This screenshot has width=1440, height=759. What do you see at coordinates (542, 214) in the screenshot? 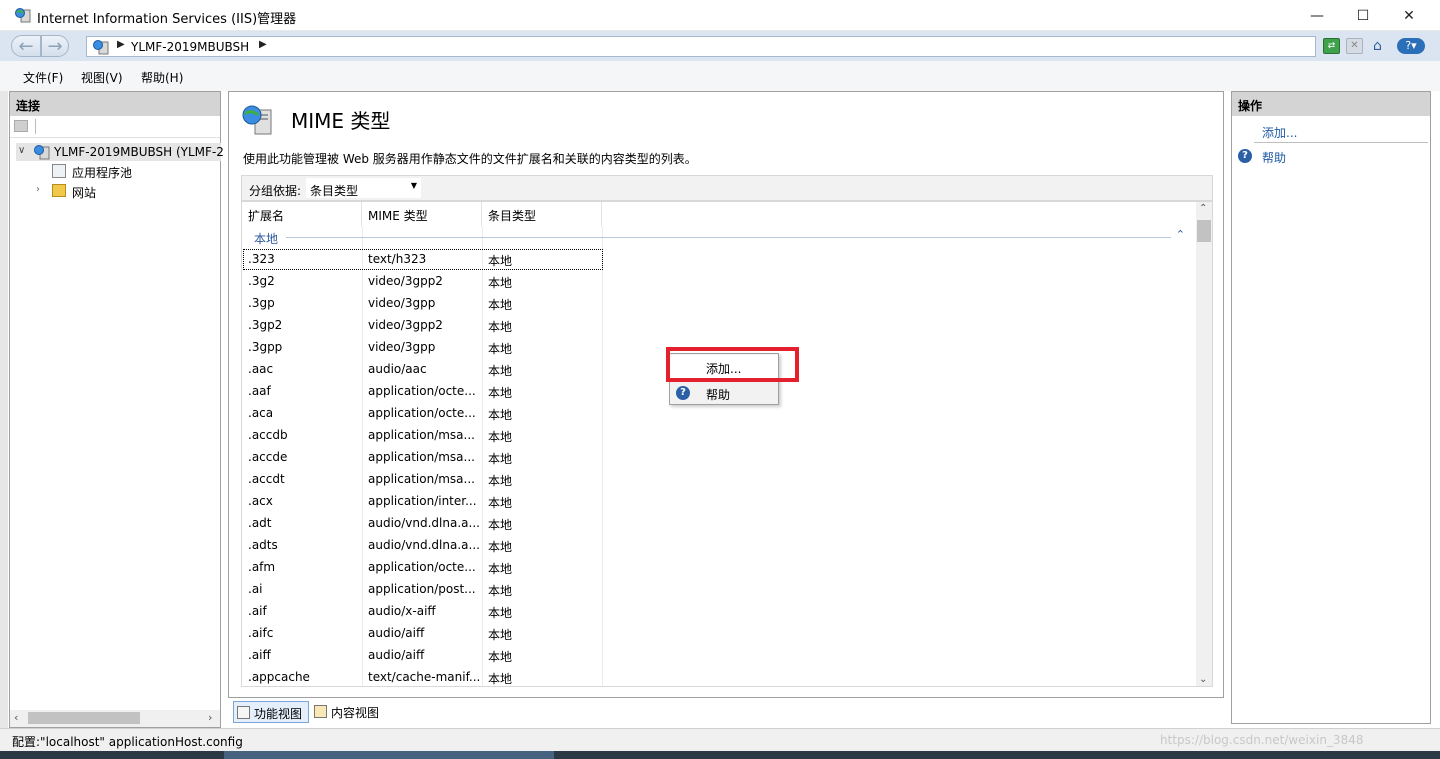
I see `column-header-entry-type: 条目类型` at bounding box center [542, 214].